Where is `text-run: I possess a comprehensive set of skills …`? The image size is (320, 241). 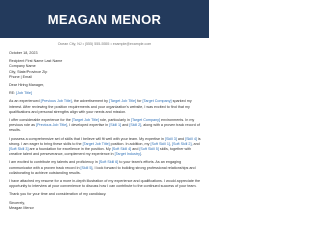 text-run: I possess a comprehensive set of skills … is located at coordinates (87, 138).